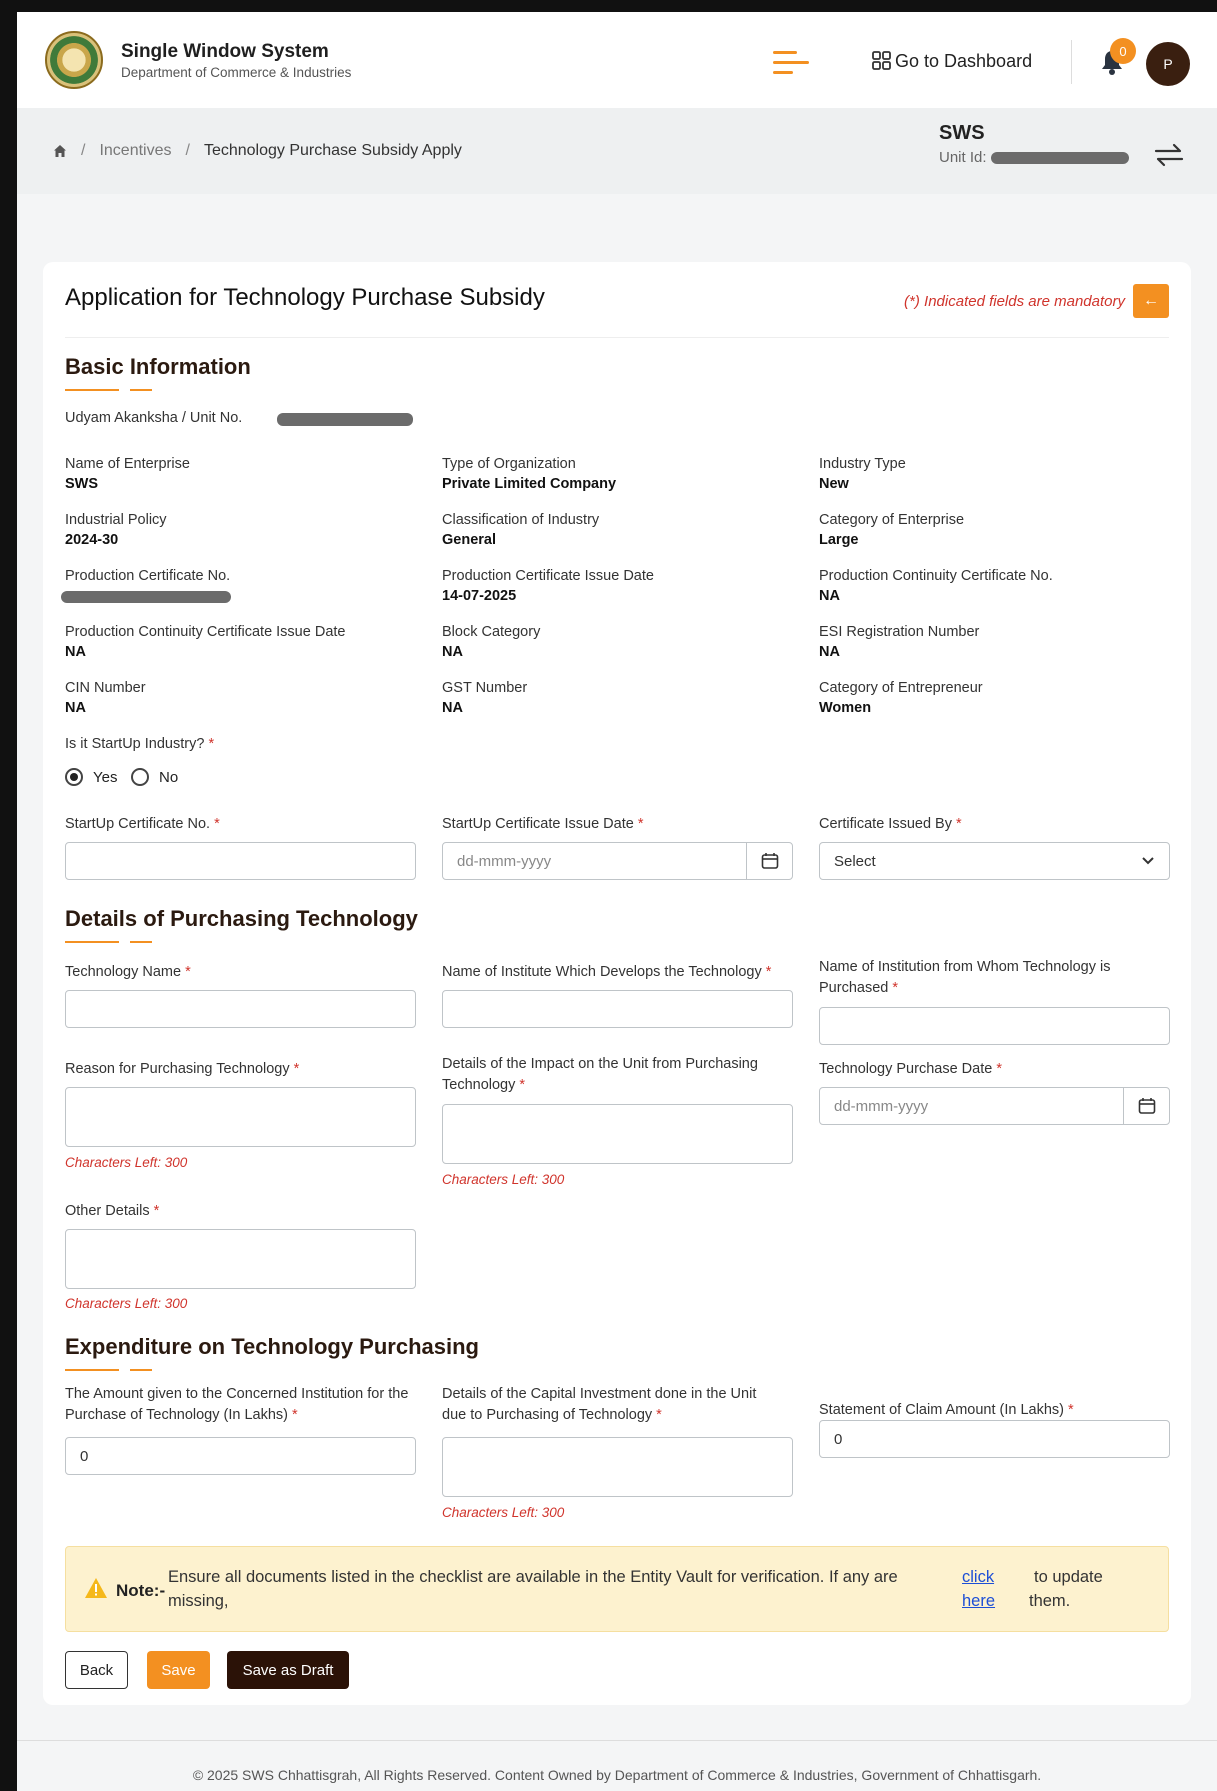 The image size is (1217, 1791). Describe the element at coordinates (272, 1346) in the screenshot. I see `section-title-expenditure: Expenditure on Technology Purchasing` at that location.